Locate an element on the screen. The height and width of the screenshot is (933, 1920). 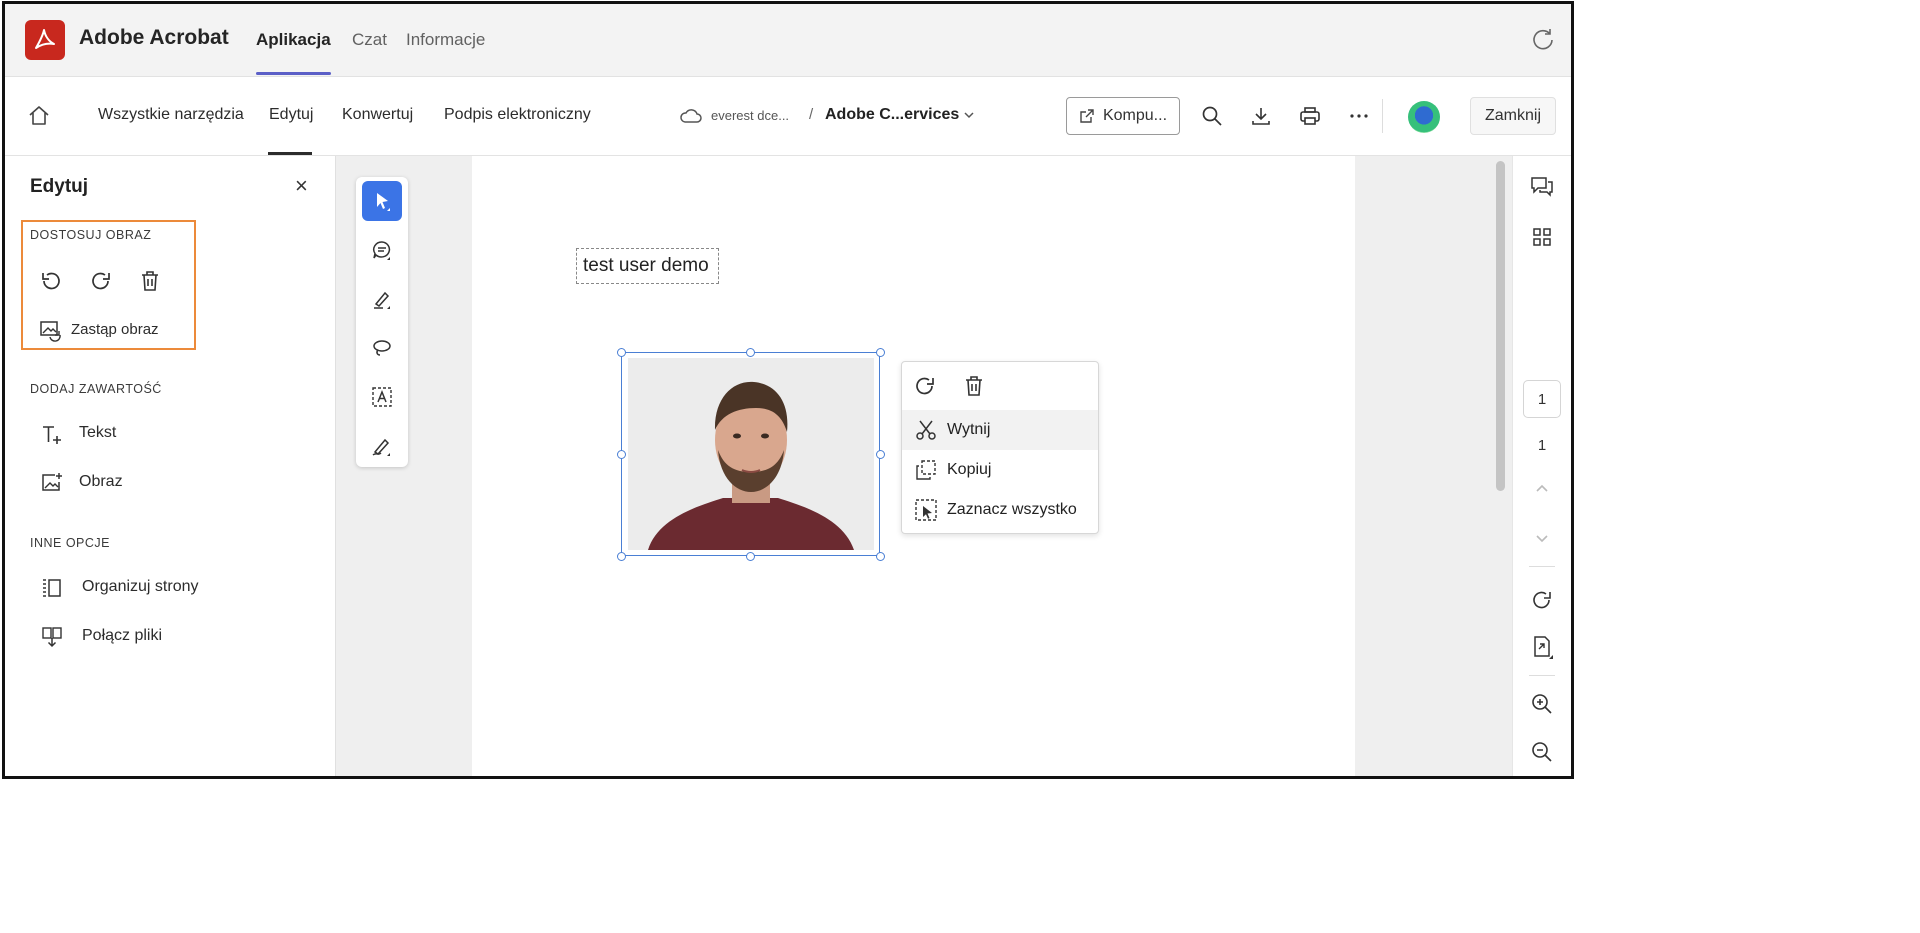
toolbar-edit: Edytuj is located at coordinates (291, 115).